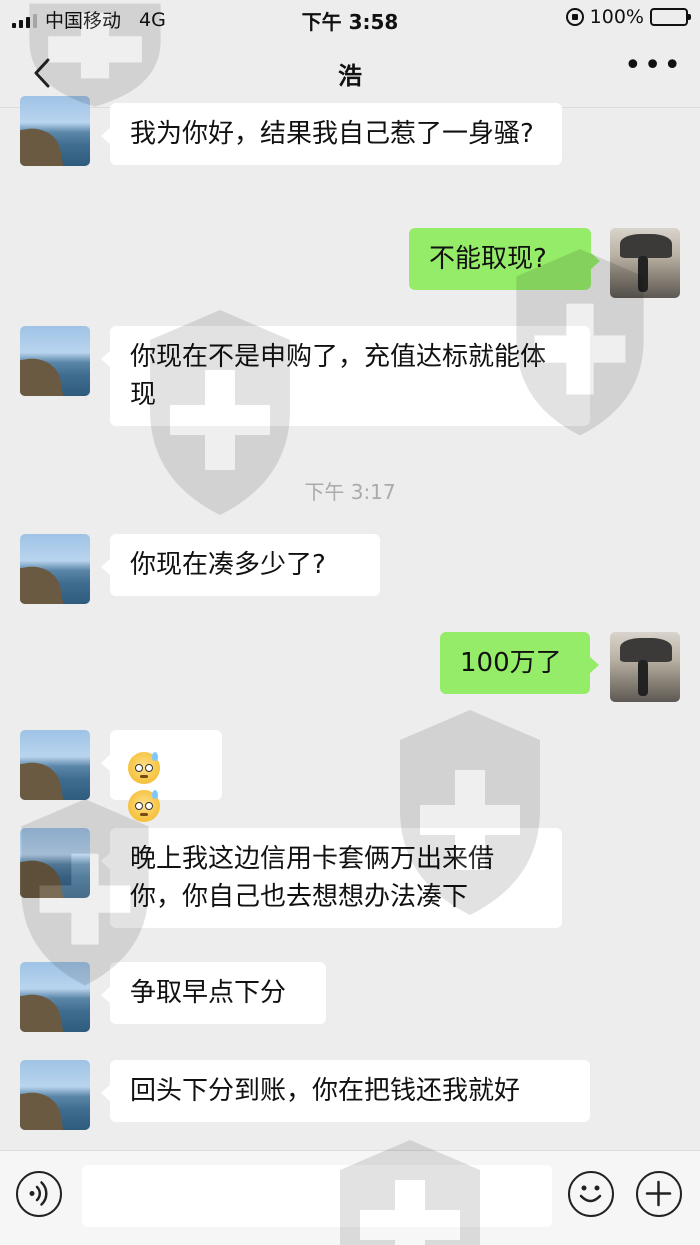 This screenshot has height=1245, width=700. What do you see at coordinates (350, 492) in the screenshot?
I see `message-timestamp: 下午 3:17` at bounding box center [350, 492].